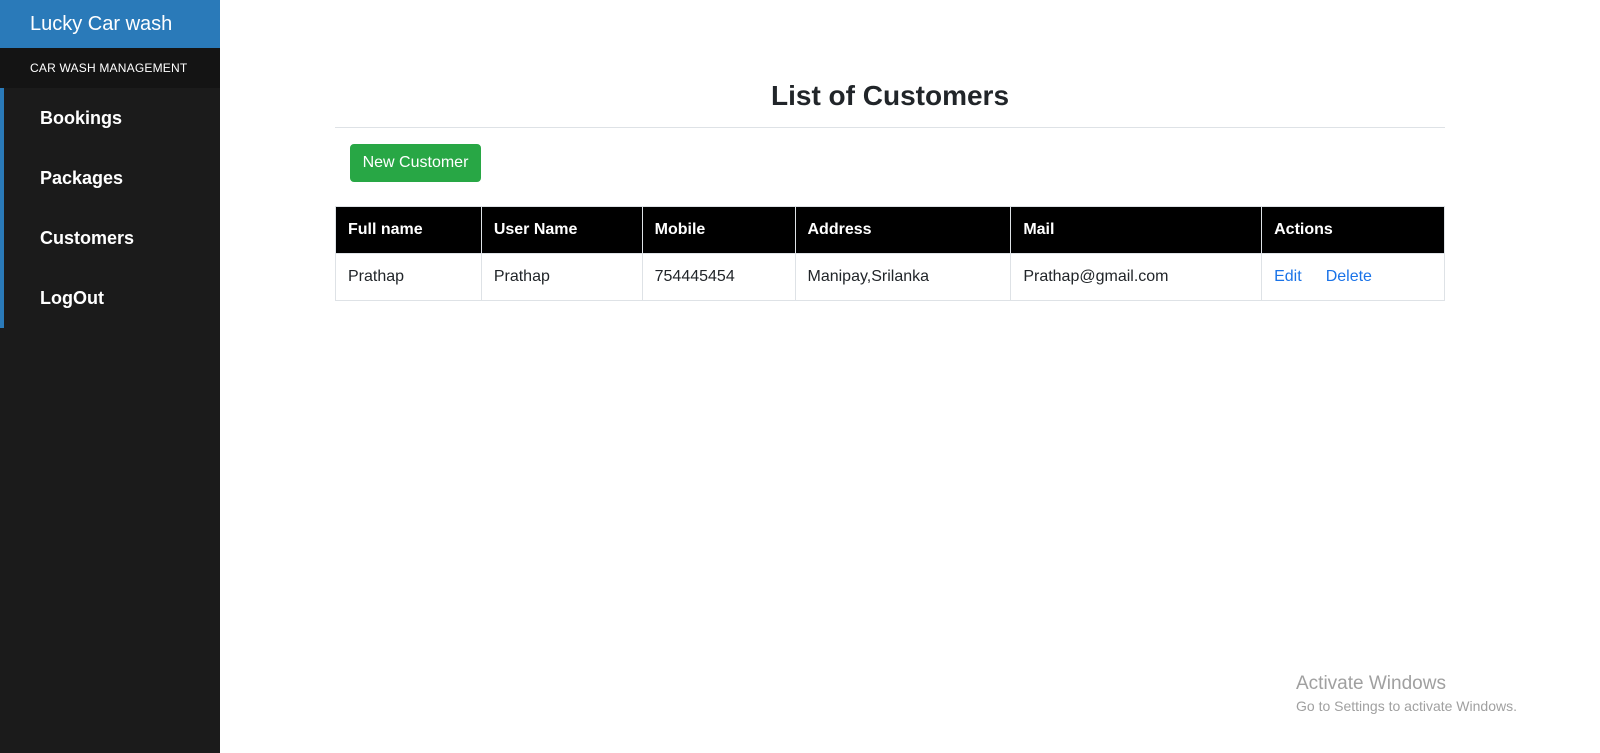  What do you see at coordinates (890, 64) in the screenshot?
I see `page-title: List of Customers` at bounding box center [890, 64].